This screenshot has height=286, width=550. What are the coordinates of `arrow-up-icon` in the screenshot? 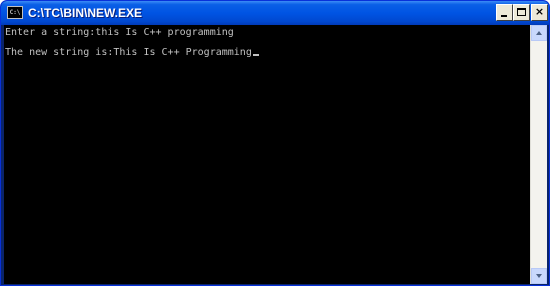 It's located at (539, 33).